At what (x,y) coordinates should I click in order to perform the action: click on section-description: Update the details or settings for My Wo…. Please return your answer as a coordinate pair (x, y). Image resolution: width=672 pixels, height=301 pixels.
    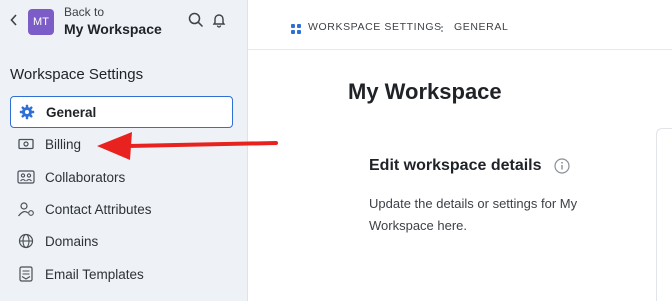
    Looking at the image, I should click on (473, 214).